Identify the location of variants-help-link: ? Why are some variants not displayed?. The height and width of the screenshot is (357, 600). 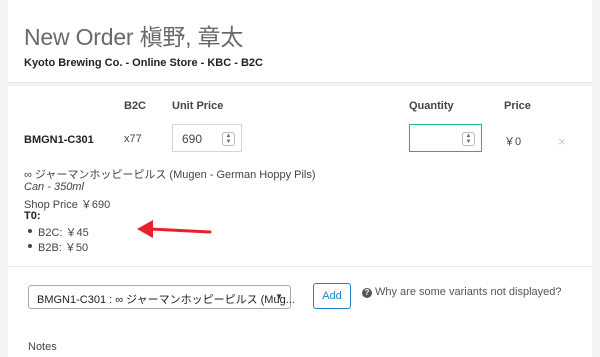
(461, 292).